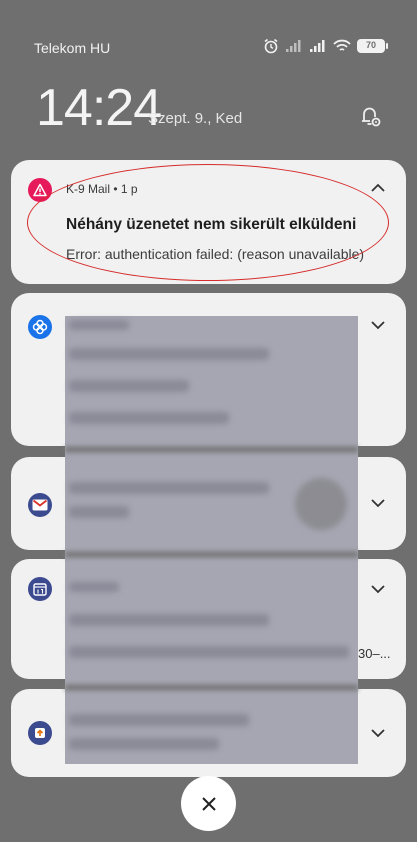 The image size is (417, 842). Describe the element at coordinates (40, 327) in the screenshot. I see `pinwheel-icon` at that location.